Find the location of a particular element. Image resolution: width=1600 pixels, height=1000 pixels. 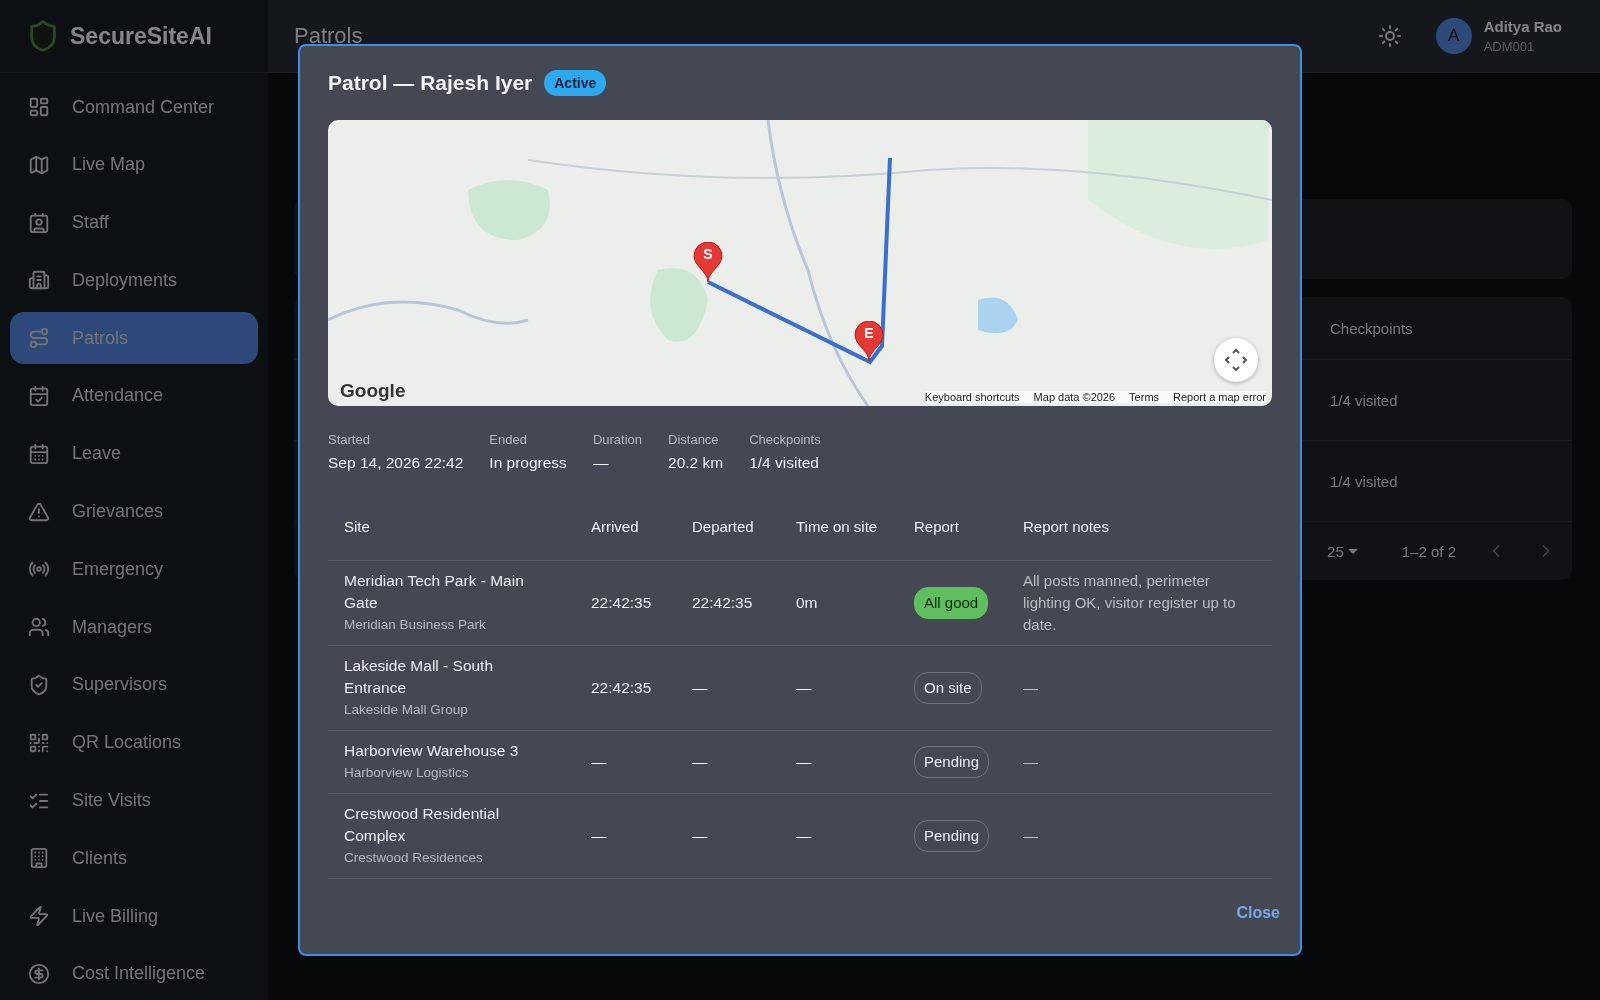

stat-value: 1/4 visited is located at coordinates (784, 463).